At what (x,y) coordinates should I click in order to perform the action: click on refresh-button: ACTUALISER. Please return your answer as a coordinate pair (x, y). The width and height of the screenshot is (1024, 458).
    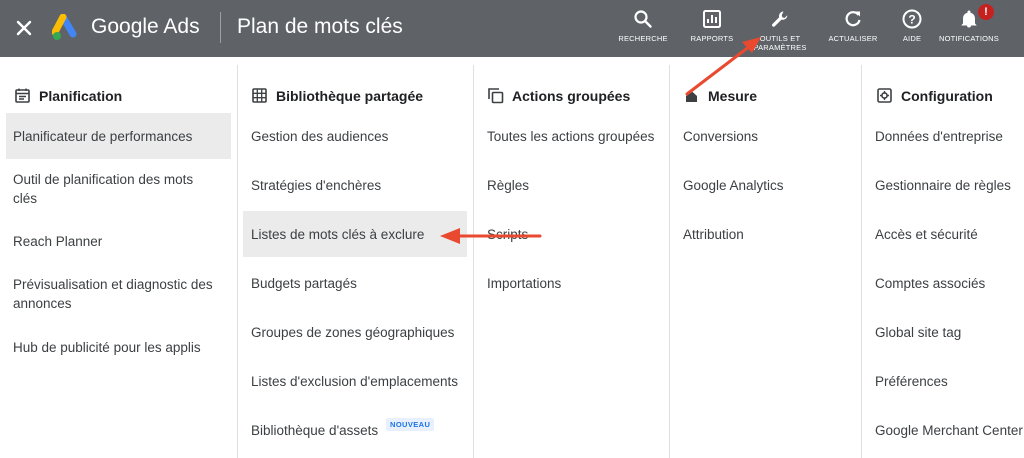
    Looking at the image, I should click on (853, 31).